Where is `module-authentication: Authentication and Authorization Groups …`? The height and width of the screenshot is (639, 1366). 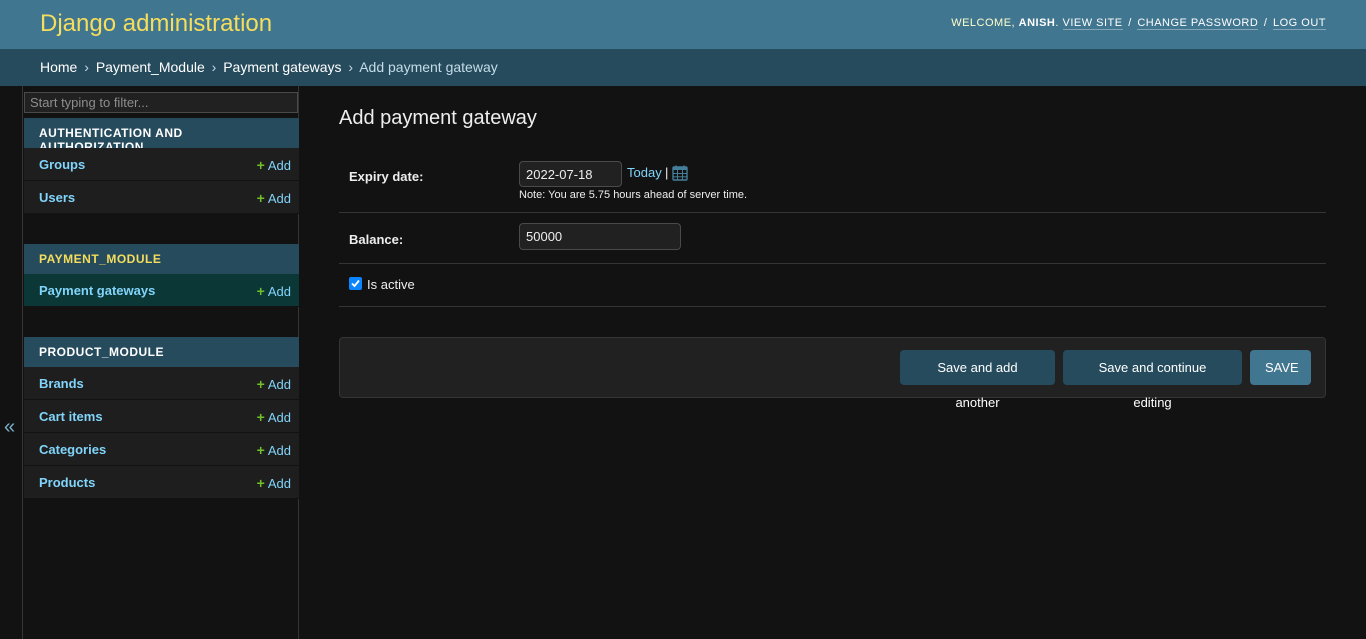
module-authentication: Authentication and Authorization Groups … is located at coordinates (161, 166).